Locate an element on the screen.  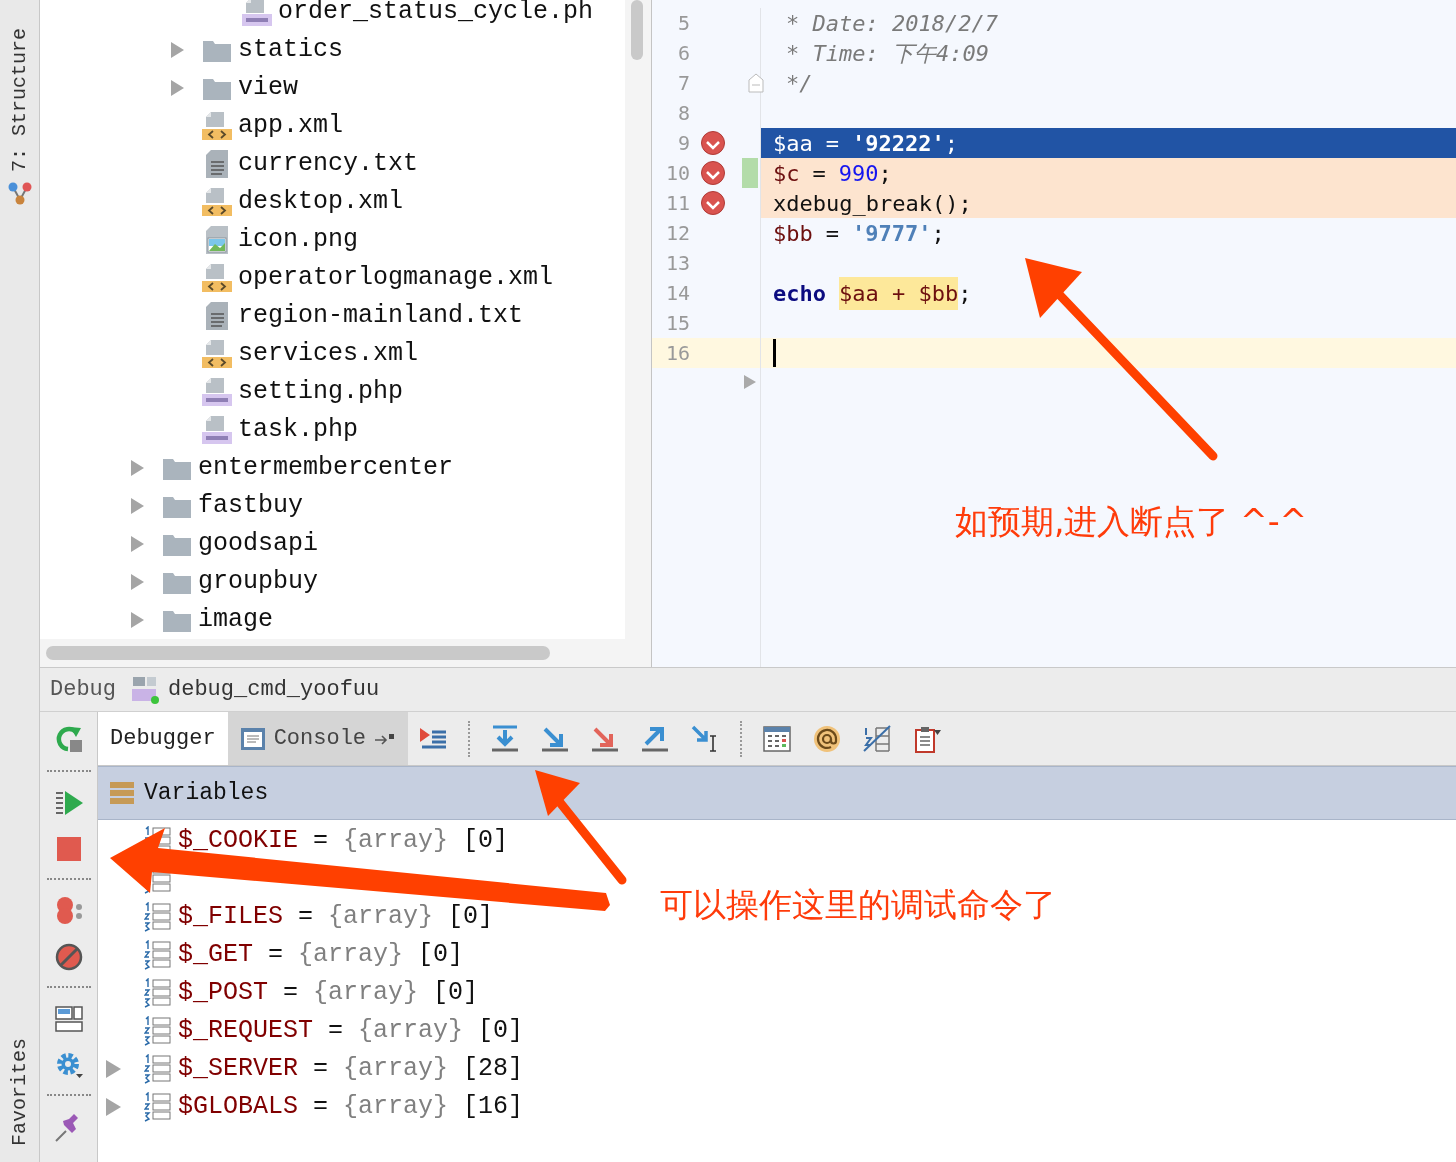
step-over-icon is located at coordinates (505, 738).